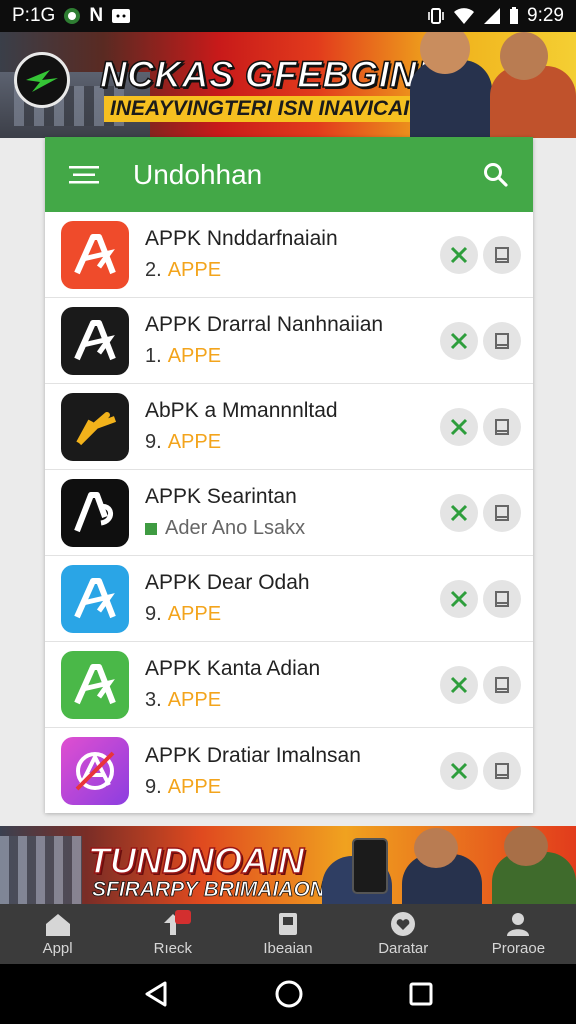  Describe the element at coordinates (289, 174) in the screenshot. I see `app-bar: Undohhan` at that location.